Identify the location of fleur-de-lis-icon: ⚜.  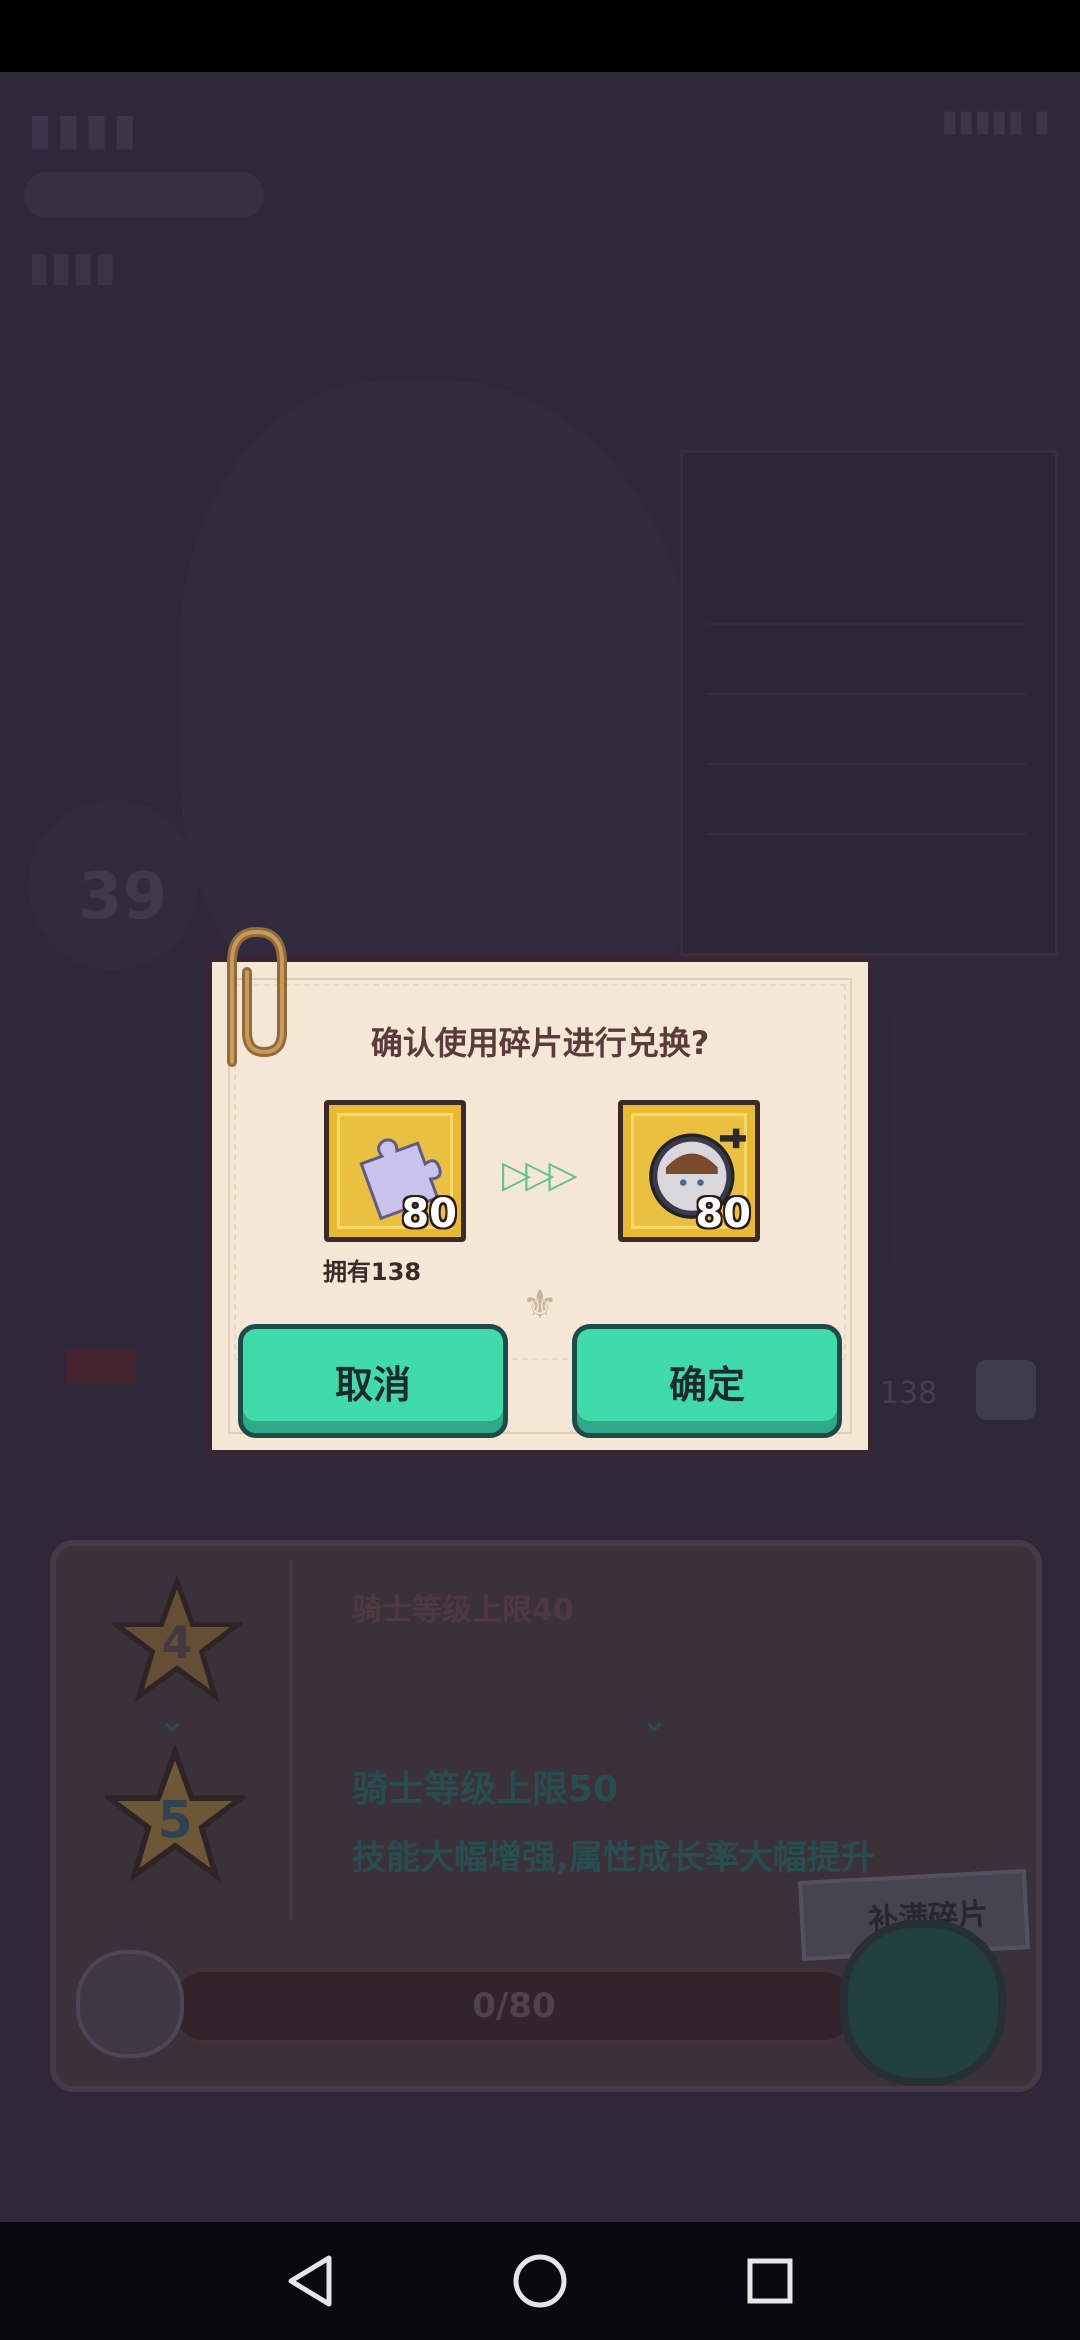
(540, 1305).